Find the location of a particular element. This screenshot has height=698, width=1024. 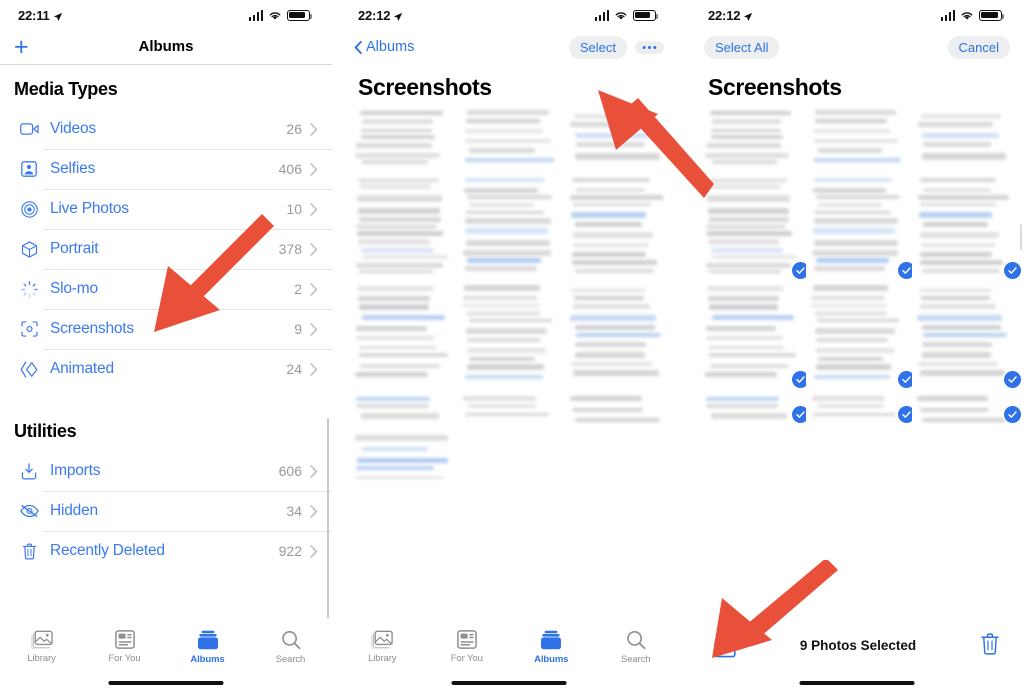

status-indicators is located at coordinates (972, 15).